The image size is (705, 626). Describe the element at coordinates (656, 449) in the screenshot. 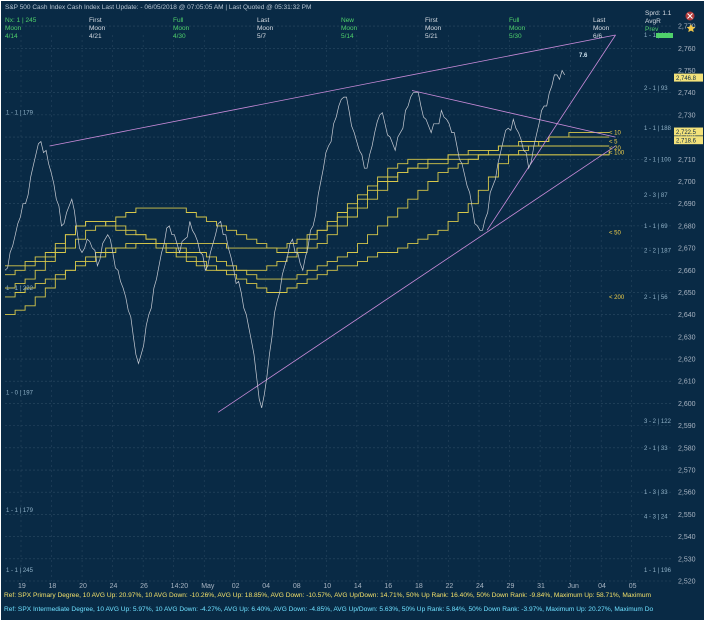

I see `fib-label-right: 2 - 1 | 33` at that location.